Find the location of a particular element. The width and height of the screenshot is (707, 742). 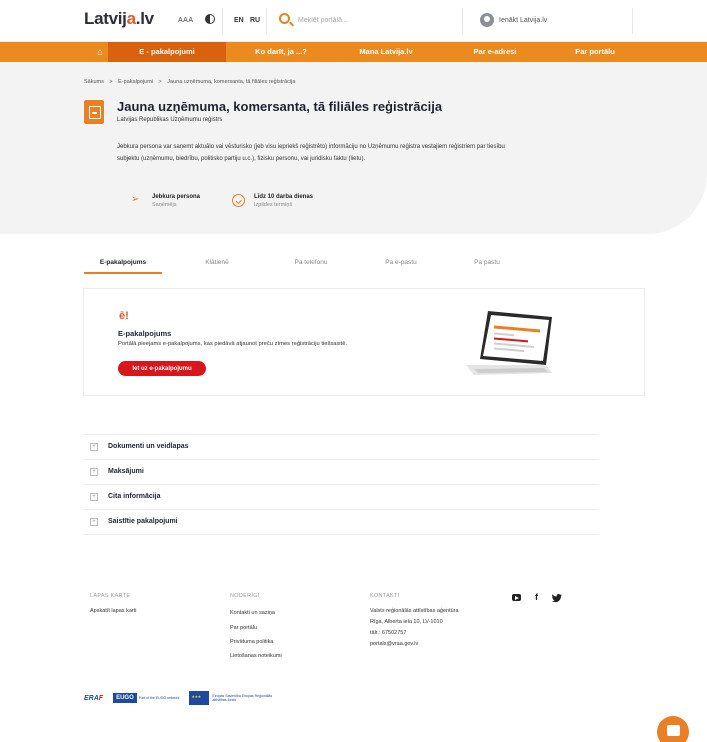

lang-ru-link: RU is located at coordinates (255, 20).